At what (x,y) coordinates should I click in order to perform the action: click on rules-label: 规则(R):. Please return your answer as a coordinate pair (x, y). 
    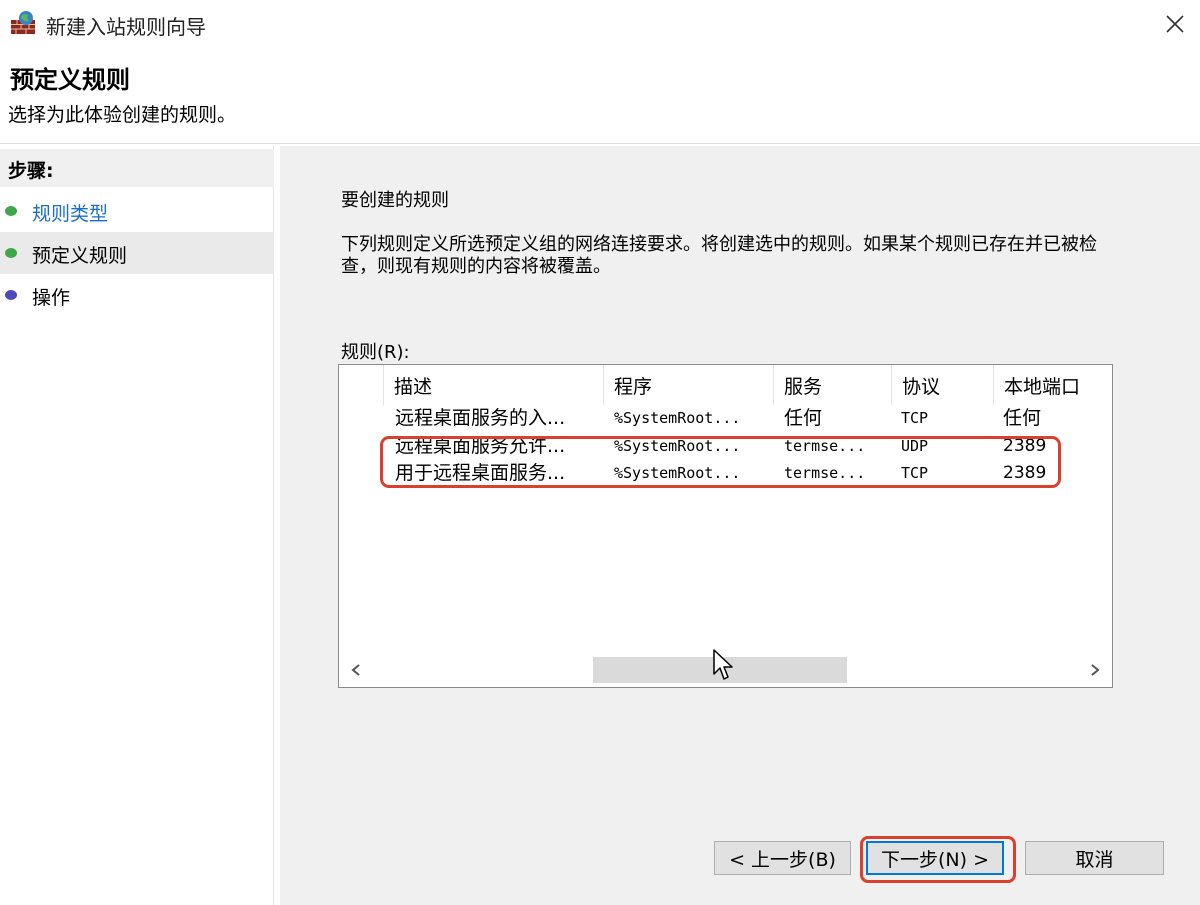
    Looking at the image, I should click on (375, 352).